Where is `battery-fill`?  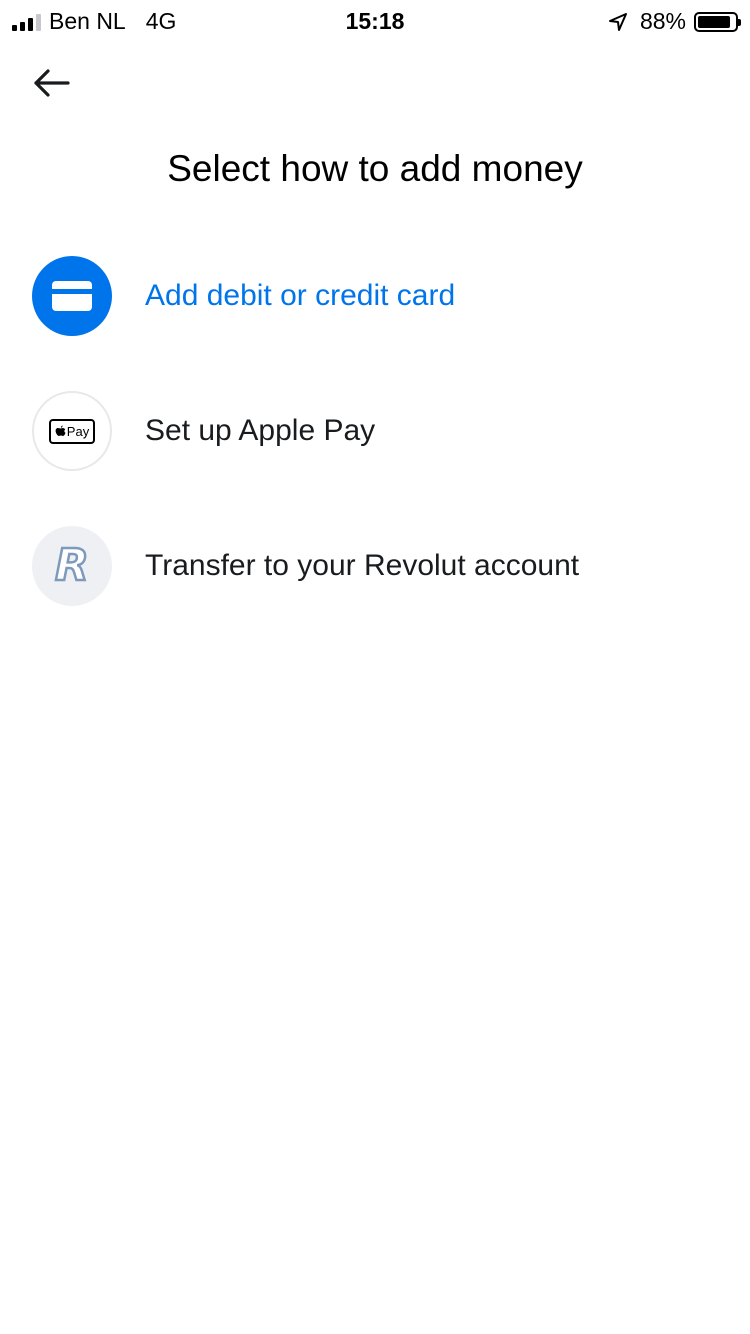 battery-fill is located at coordinates (714, 21).